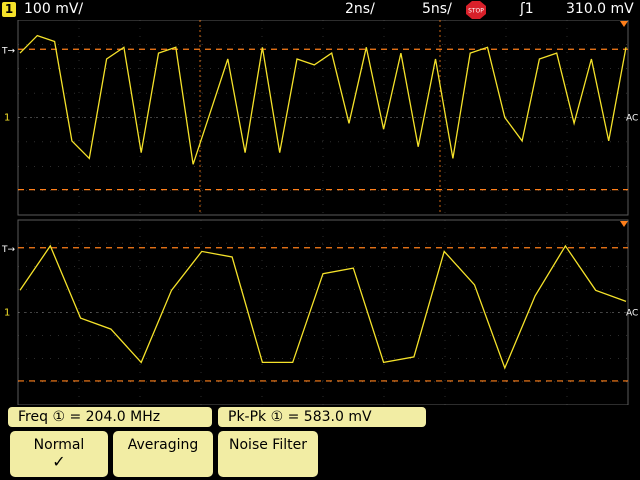  I want to click on pkpk-measurement: Pk-Pk ① = 583.0 mV, so click(322, 417).